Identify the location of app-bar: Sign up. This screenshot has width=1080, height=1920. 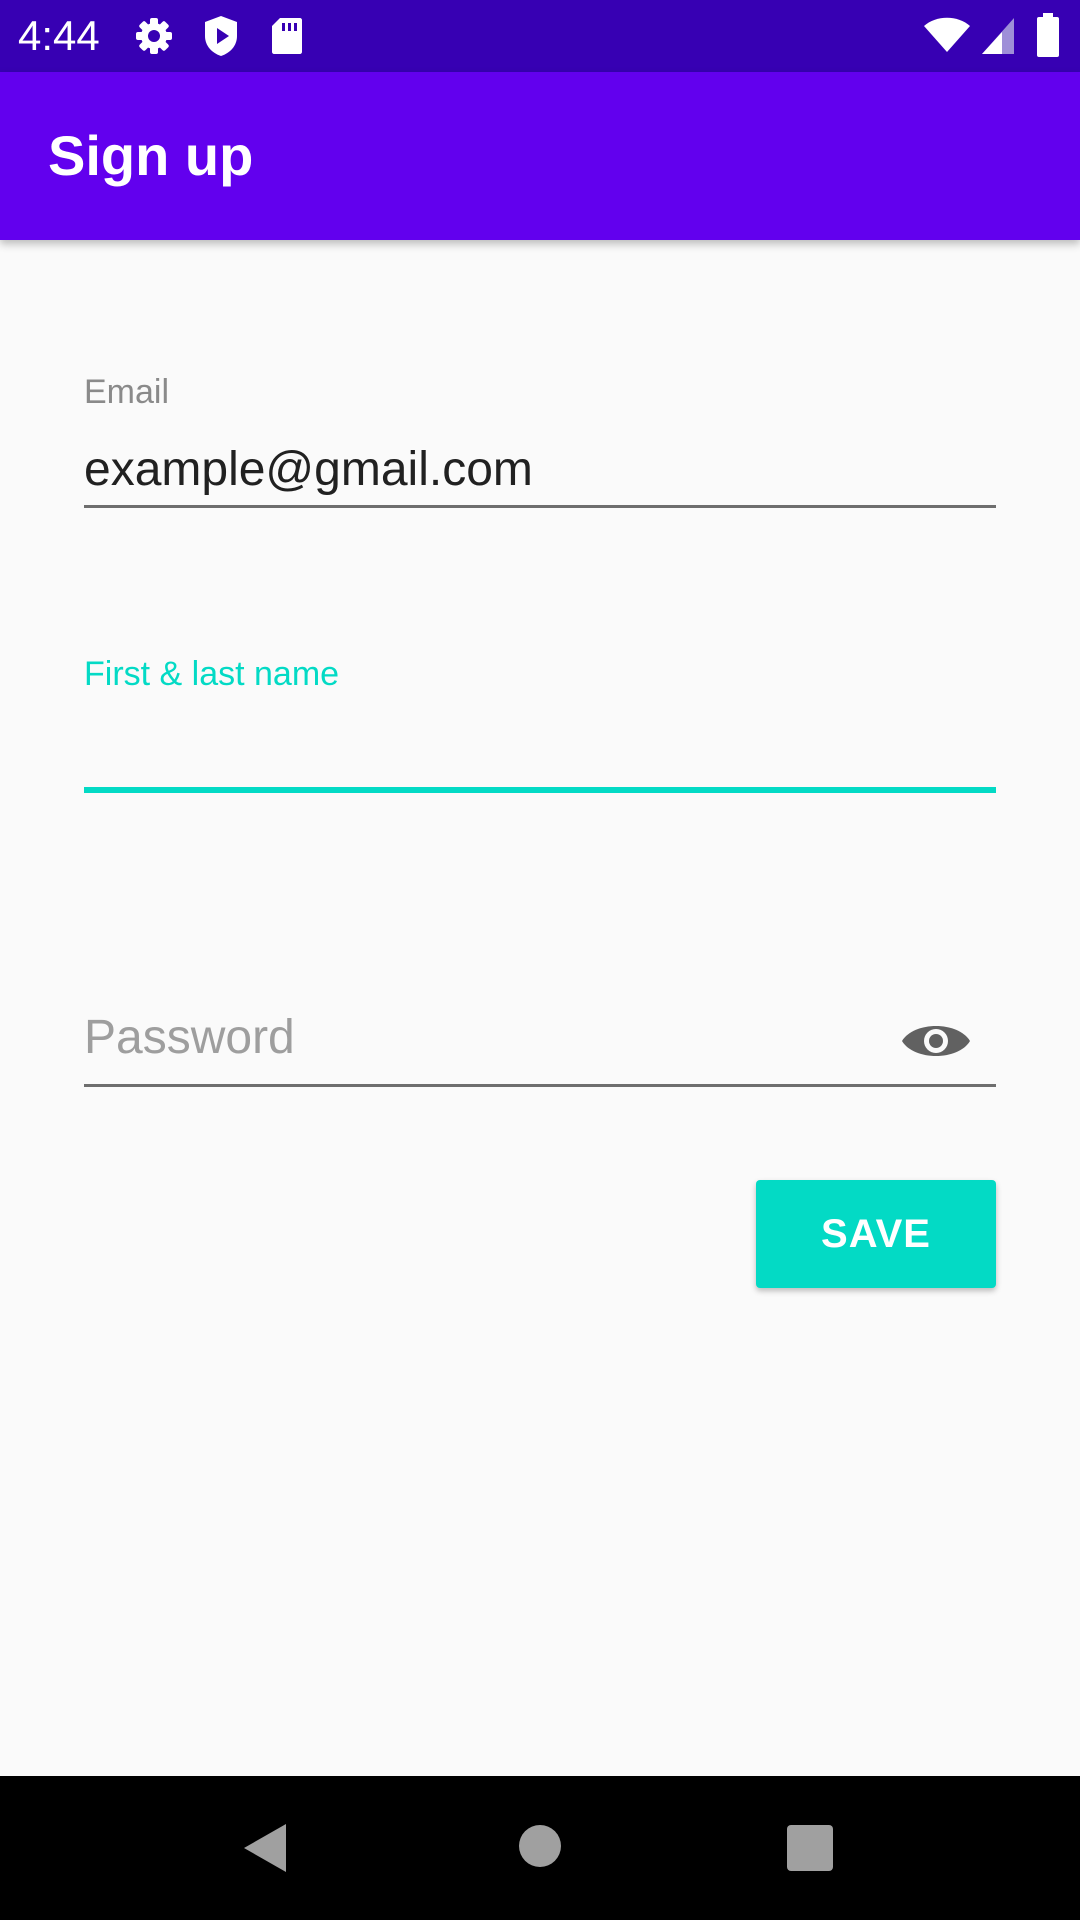
(540, 156).